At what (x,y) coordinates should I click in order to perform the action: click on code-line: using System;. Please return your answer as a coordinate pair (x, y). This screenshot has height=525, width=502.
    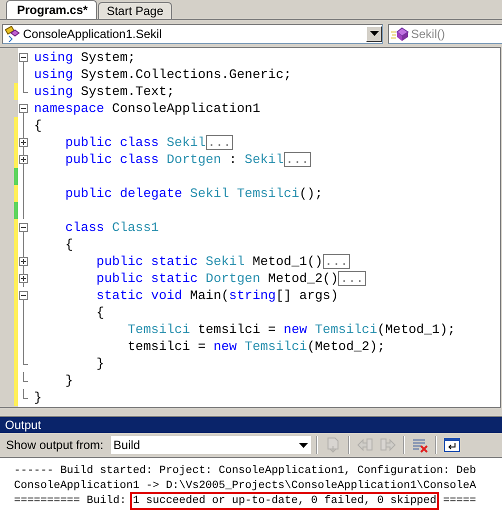
    Looking at the image, I should click on (85, 57).